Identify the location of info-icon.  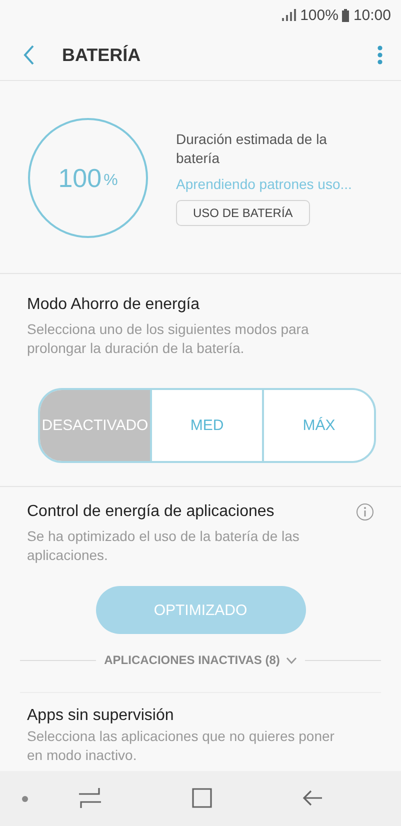
(365, 512).